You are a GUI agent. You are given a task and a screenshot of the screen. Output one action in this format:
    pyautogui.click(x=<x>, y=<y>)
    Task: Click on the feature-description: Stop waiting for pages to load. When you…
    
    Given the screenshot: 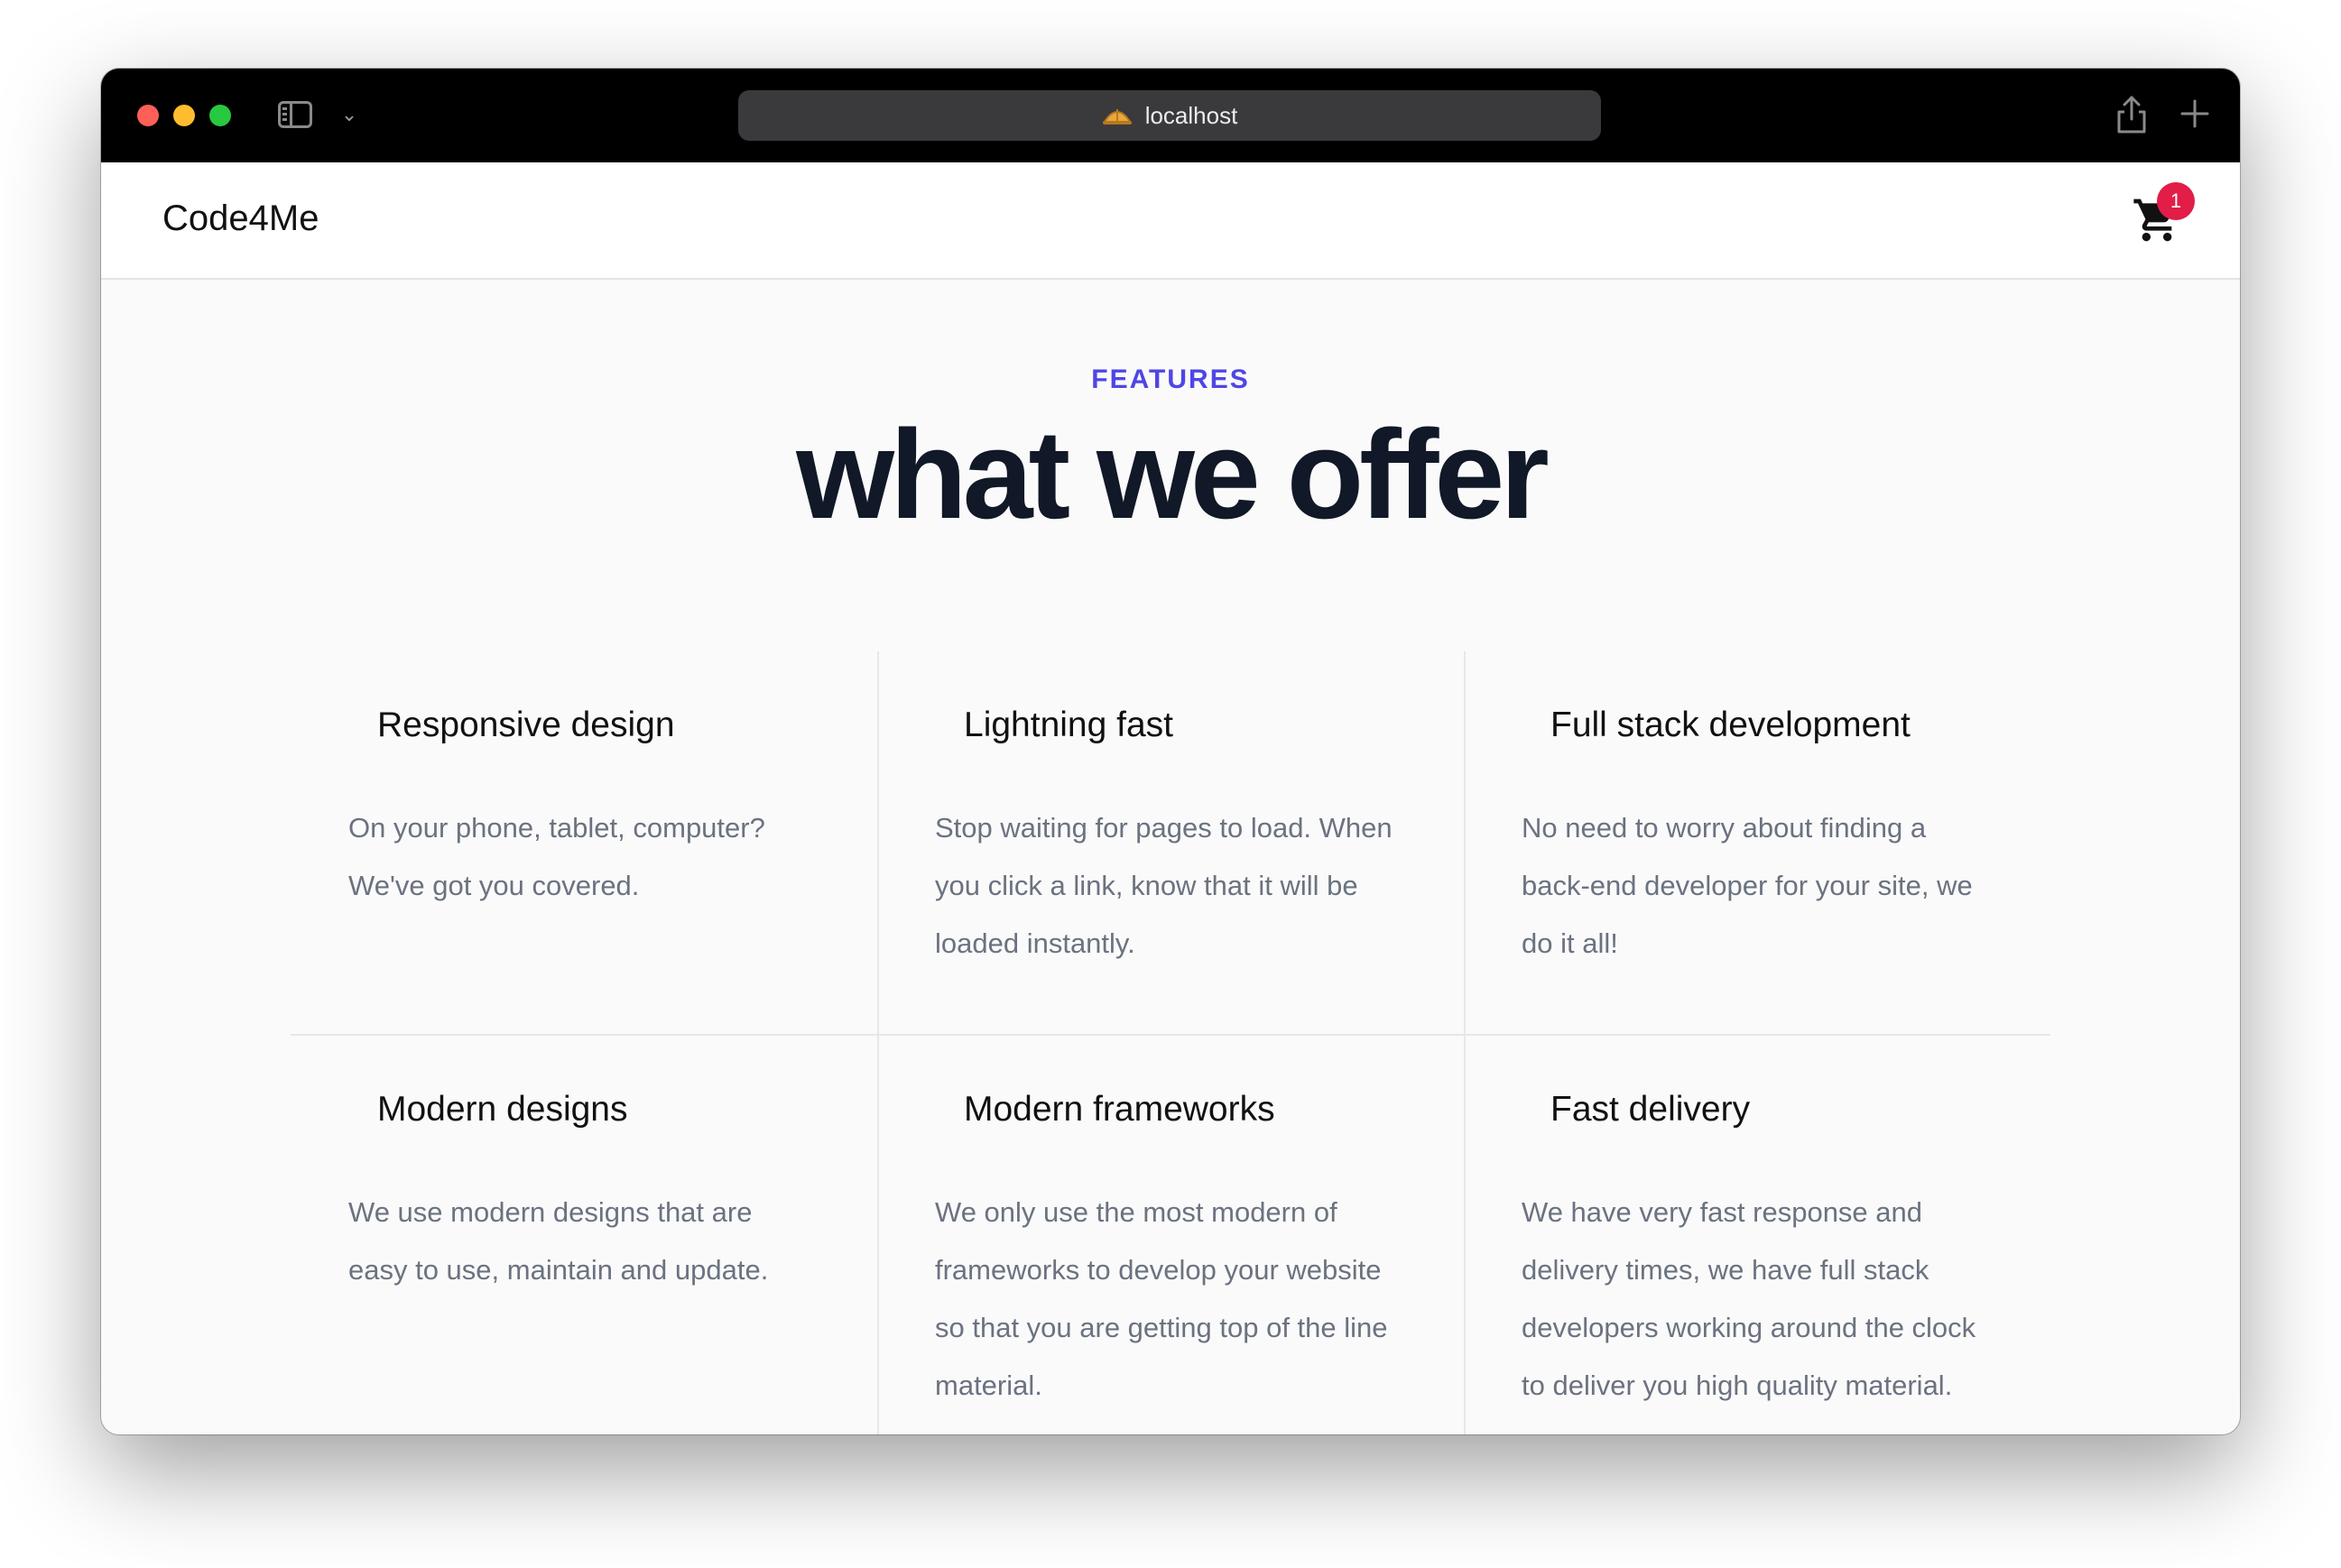 What is the action you would take?
    pyautogui.click(x=1164, y=885)
    